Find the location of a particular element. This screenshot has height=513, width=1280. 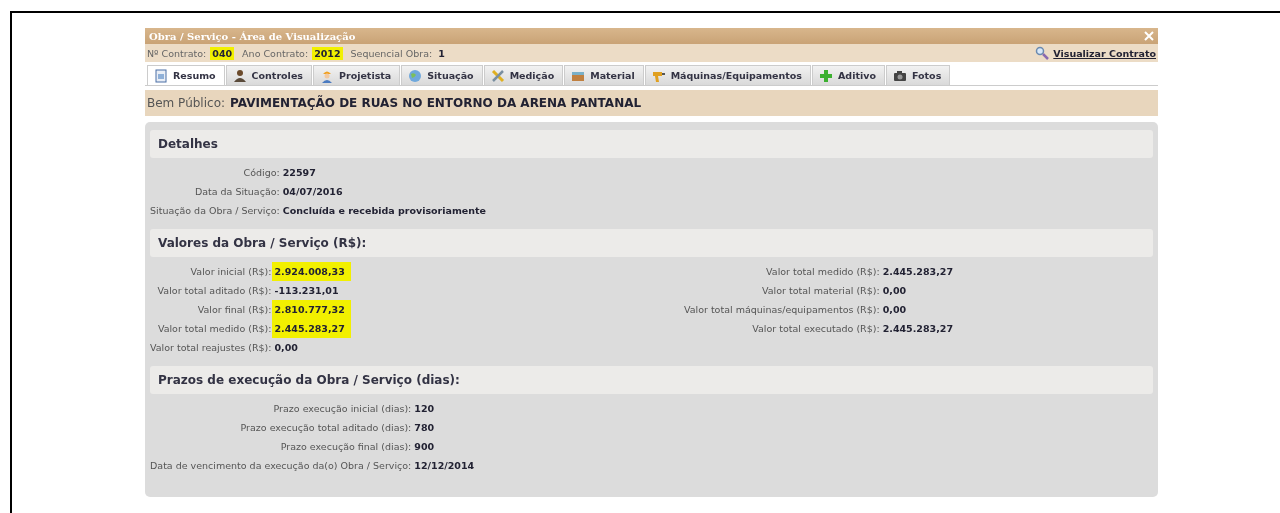

tab: Máquinas/Equipamentos is located at coordinates (727, 75).